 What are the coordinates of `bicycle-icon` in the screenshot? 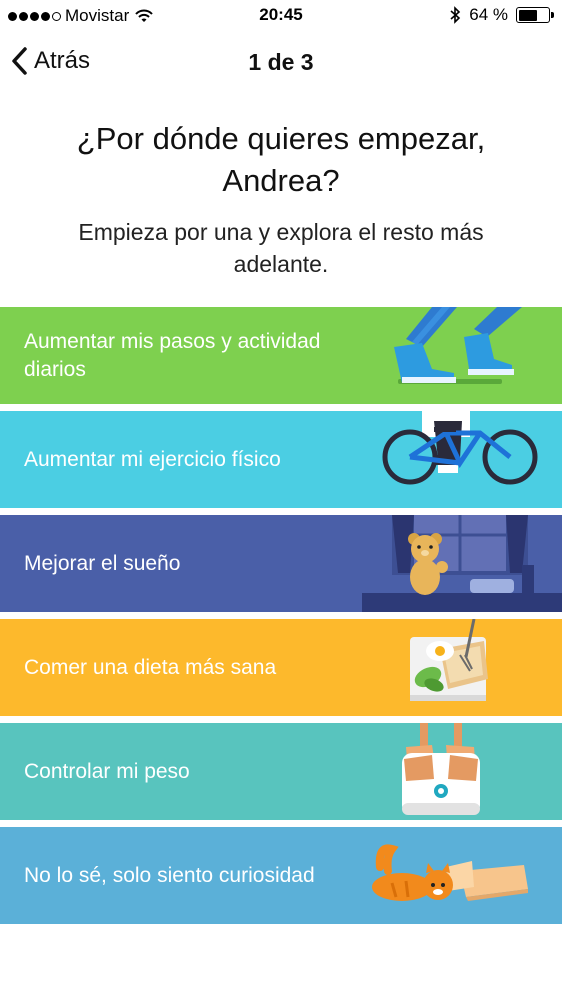 It's located at (460, 448).